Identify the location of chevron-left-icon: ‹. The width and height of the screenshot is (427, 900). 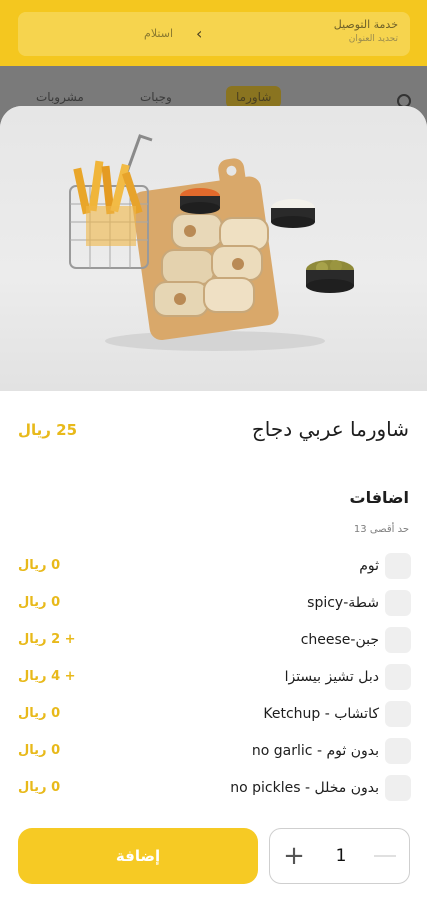
(199, 34).